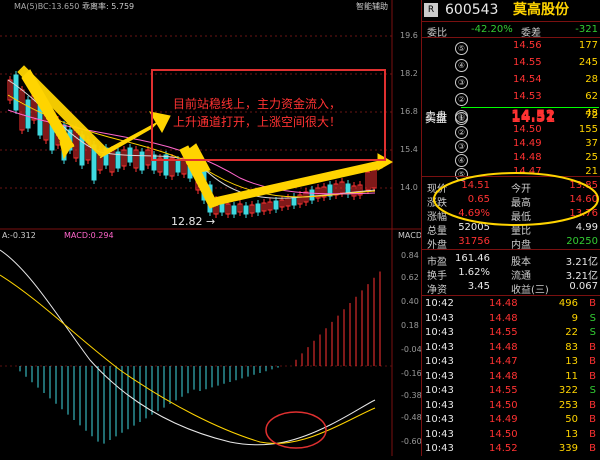  Describe the element at coordinates (461, 99) in the screenshot. I see `level-icon: ②` at that location.